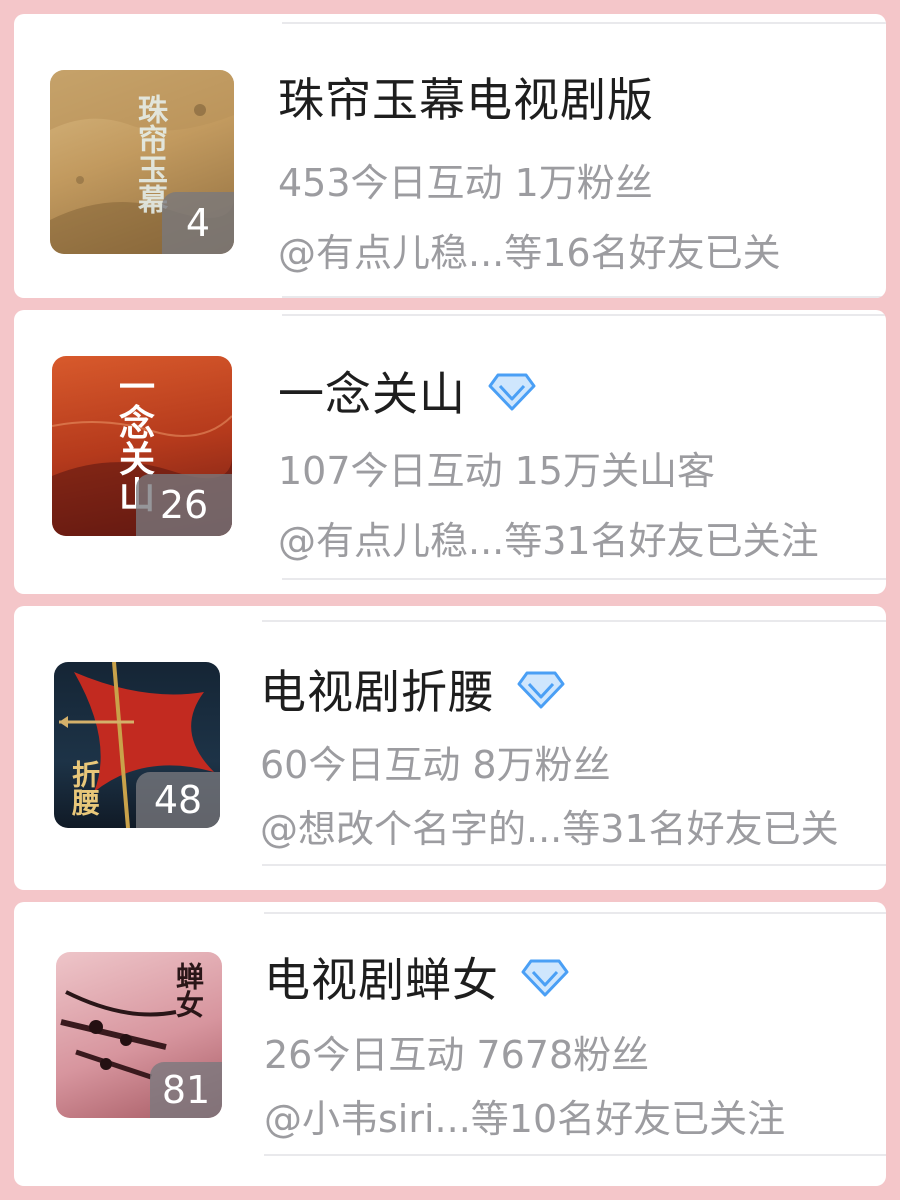 The image size is (900, 1200). Describe the element at coordinates (457, 1055) in the screenshot. I see `topic-stats: 26今日互动 7678粉丝` at that location.